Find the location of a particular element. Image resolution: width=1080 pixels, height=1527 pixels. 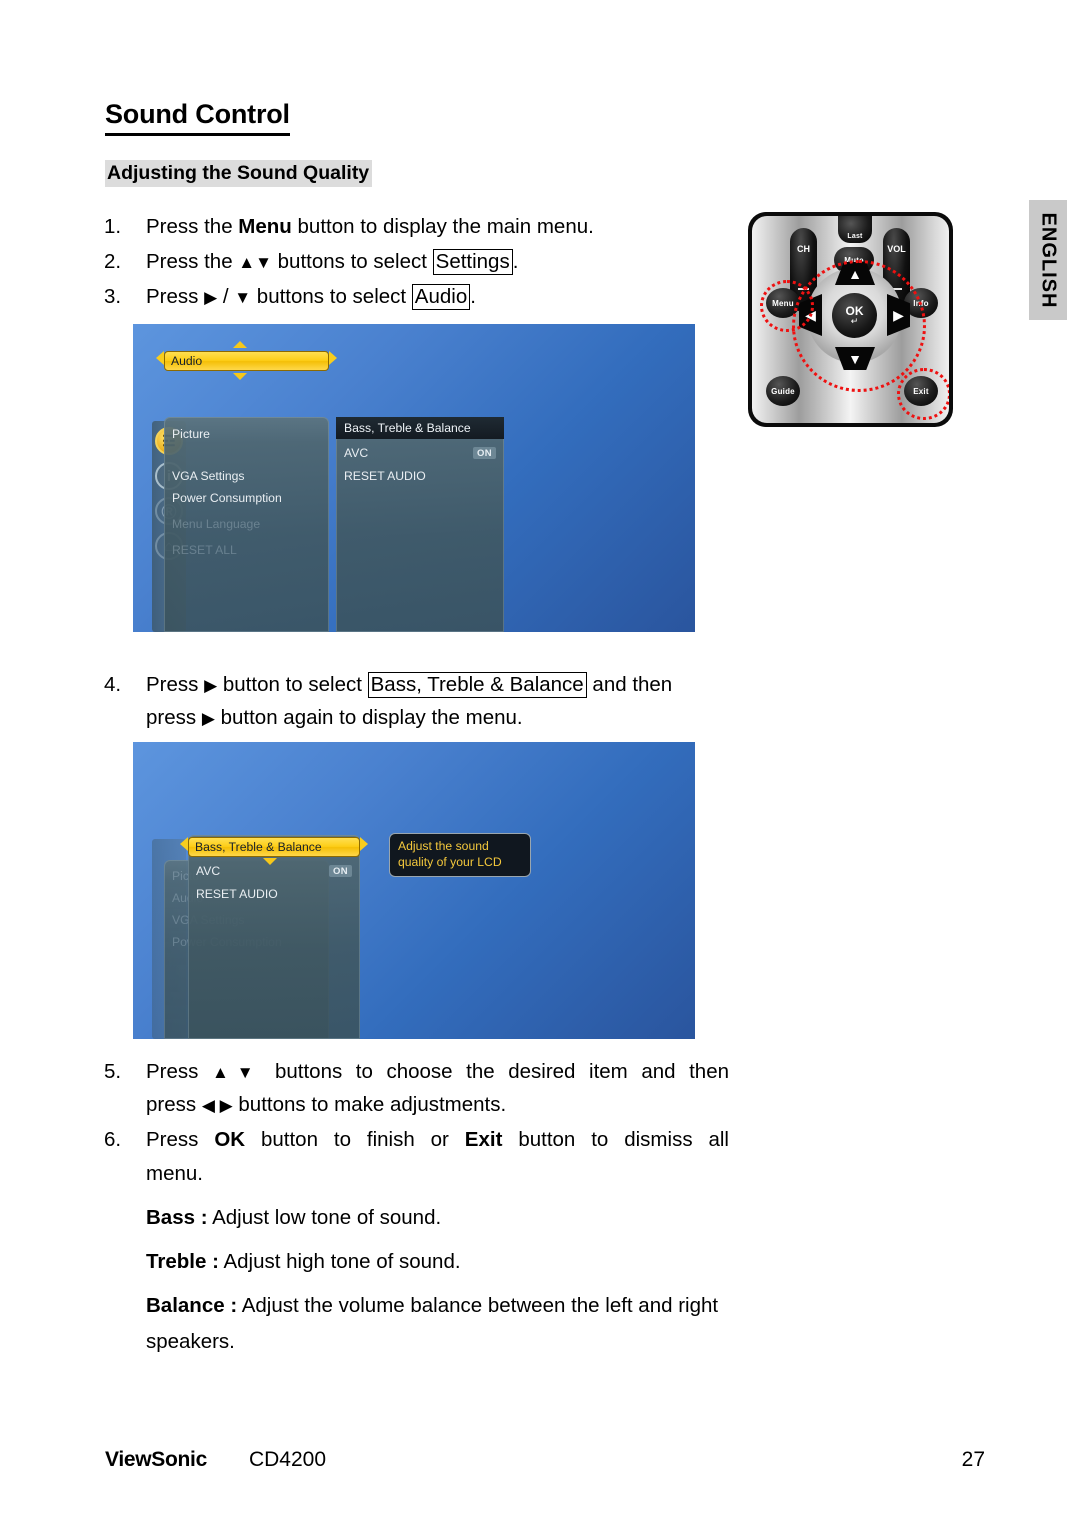

step-number: 1. is located at coordinates (113, 226).